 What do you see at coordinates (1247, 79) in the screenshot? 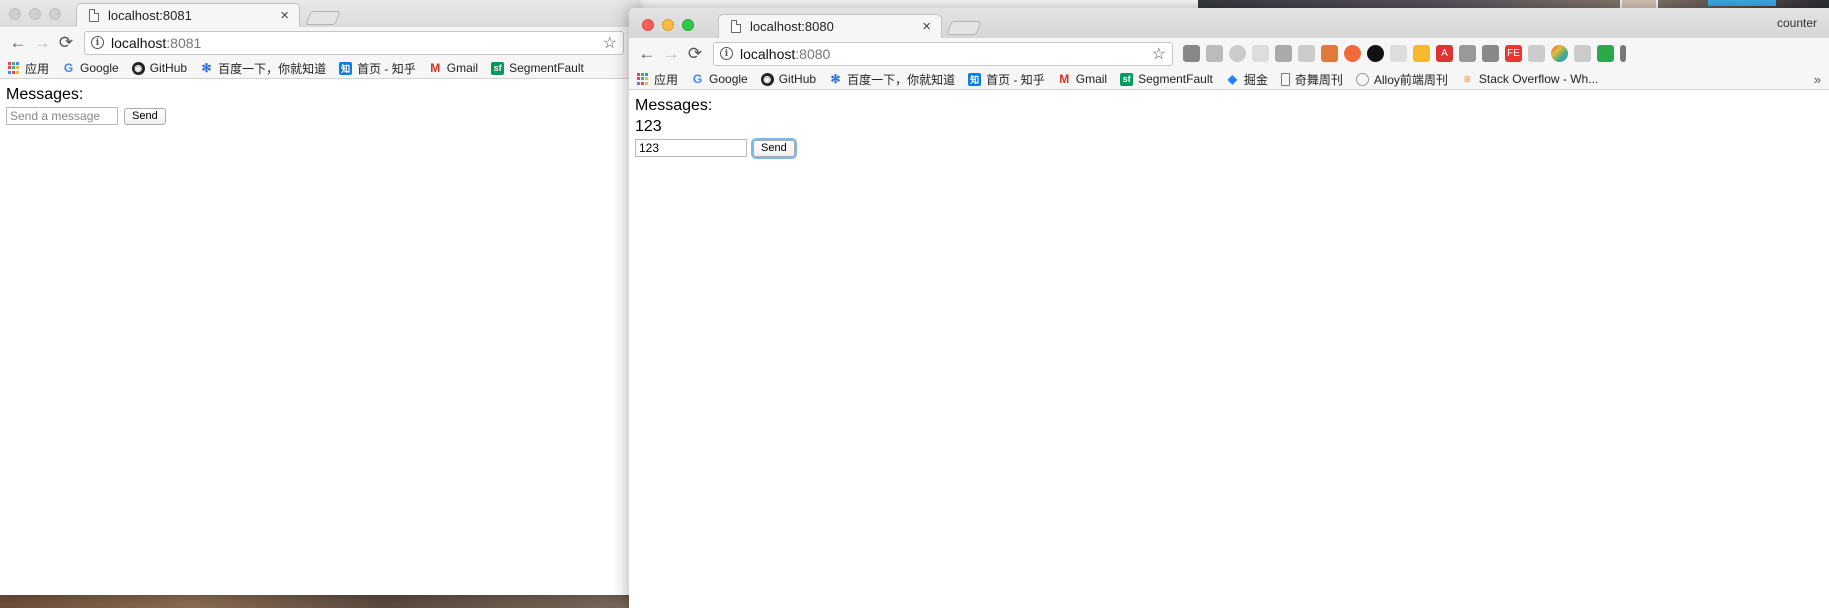
I see `bookmark-juejin: ◆ 掘金` at bounding box center [1247, 79].